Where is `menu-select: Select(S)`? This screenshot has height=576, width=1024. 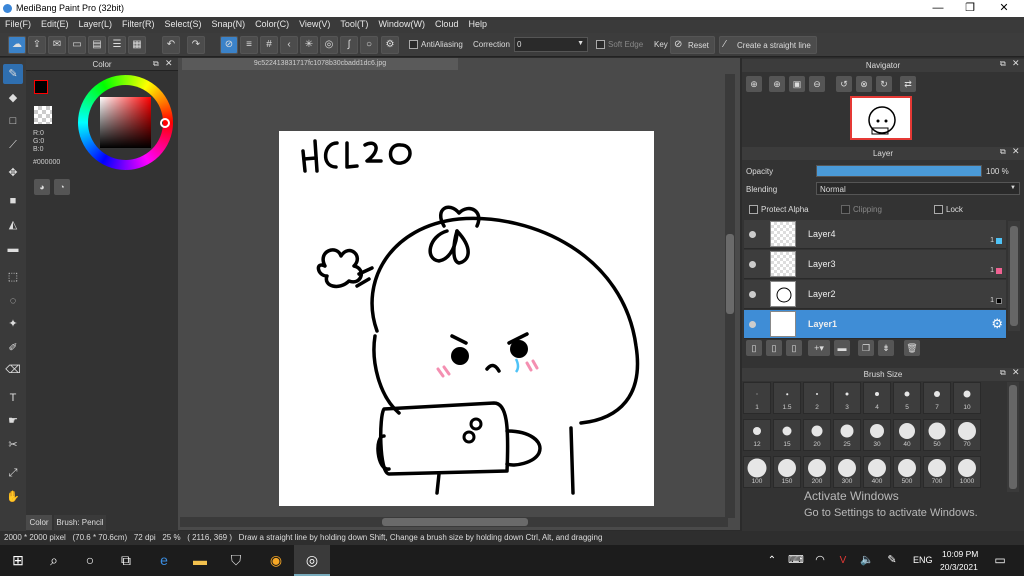 menu-select: Select(S) is located at coordinates (183, 24).